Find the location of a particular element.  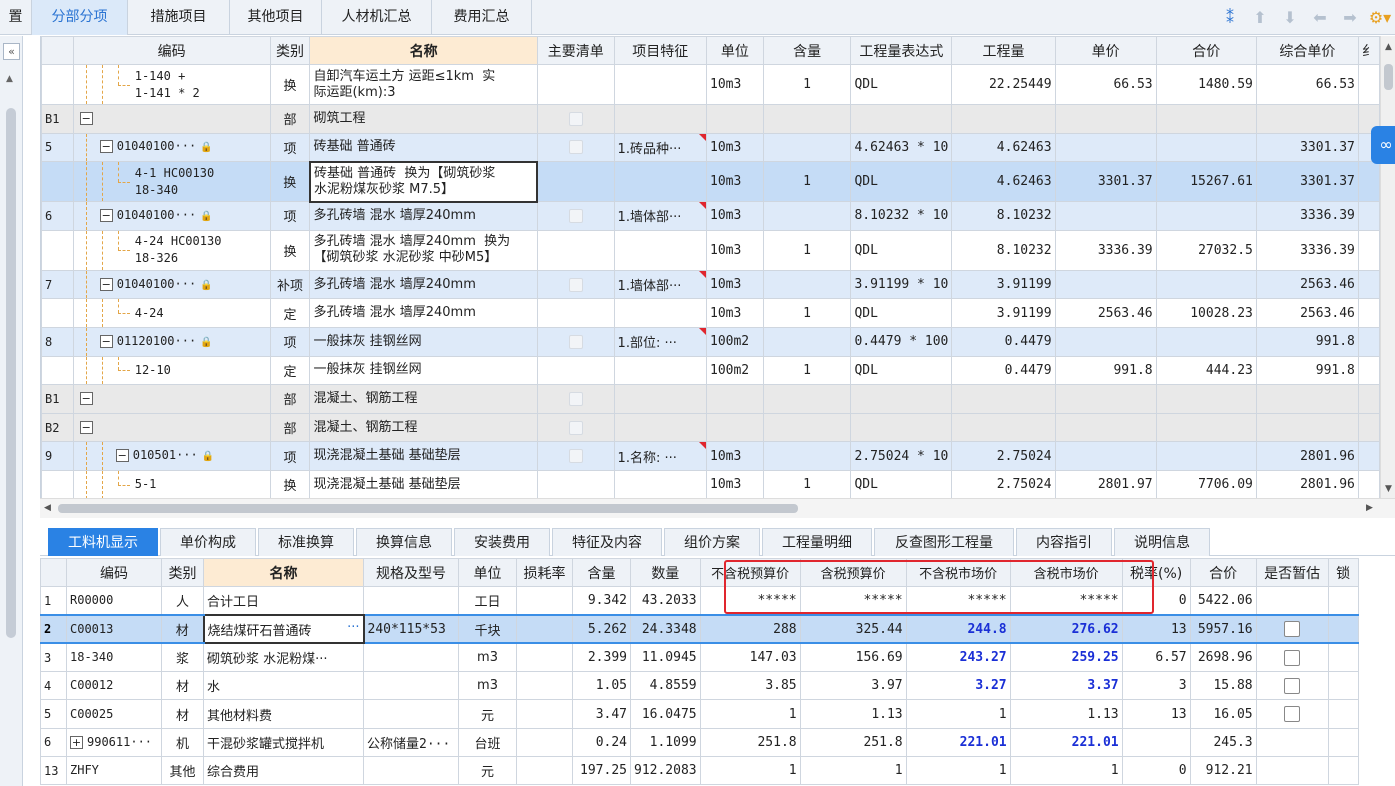

provisional-checkbox is located at coordinates (1292, 629).